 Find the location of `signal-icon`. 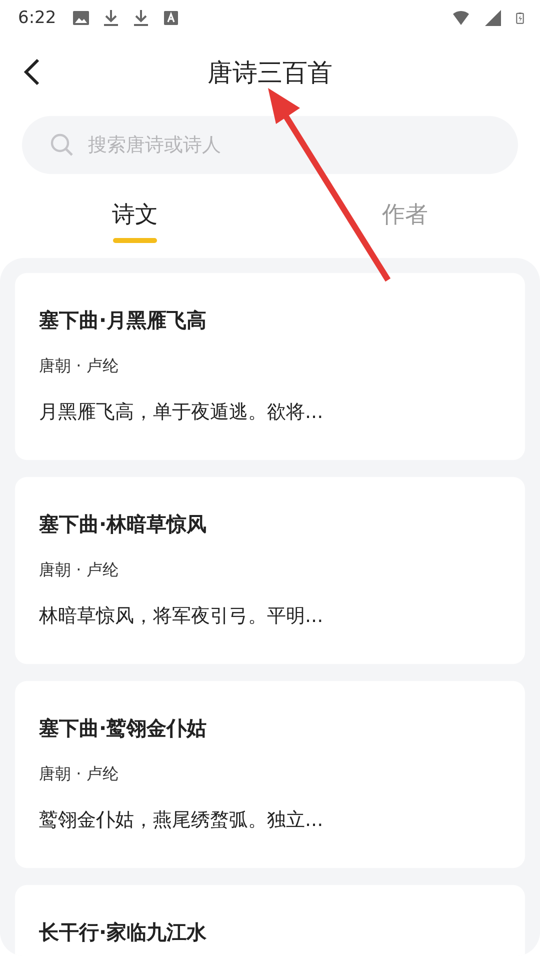

signal-icon is located at coordinates (493, 18).